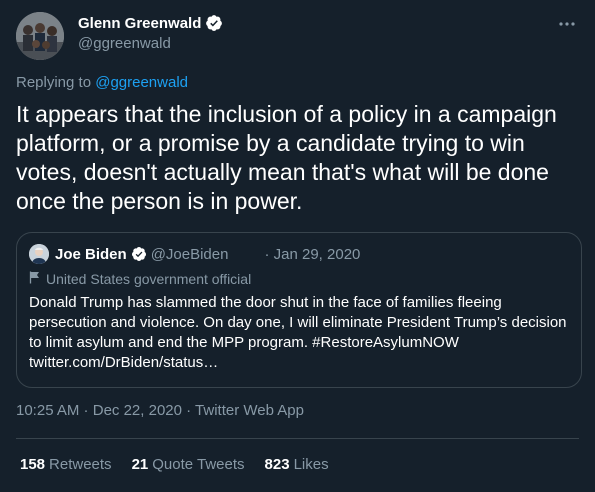 The width and height of the screenshot is (595, 492). I want to click on retweets-label: Retweets, so click(80, 464).